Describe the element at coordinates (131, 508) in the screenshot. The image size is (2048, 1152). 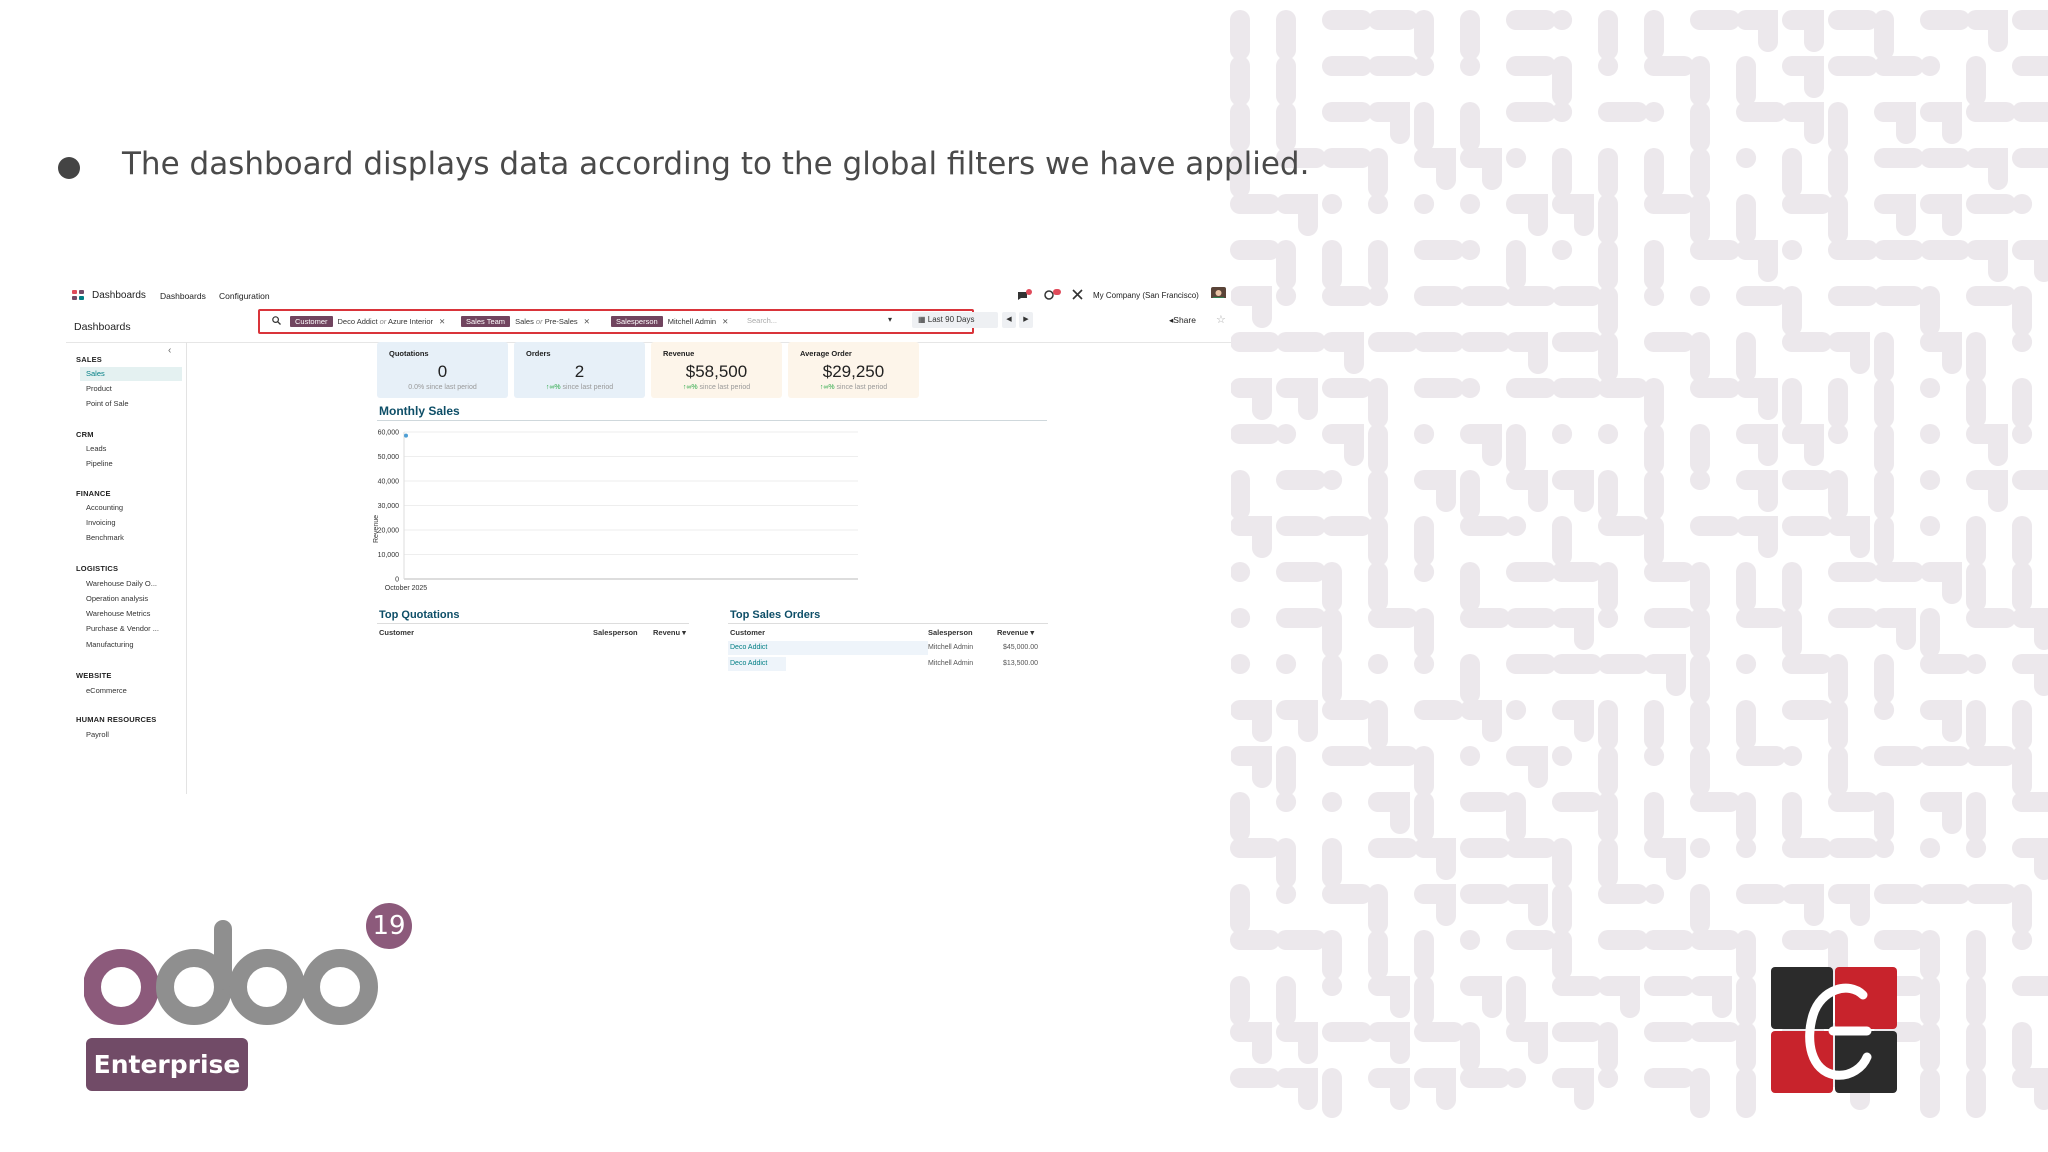
I see `sidebar-item-accounting: Accounting` at that location.